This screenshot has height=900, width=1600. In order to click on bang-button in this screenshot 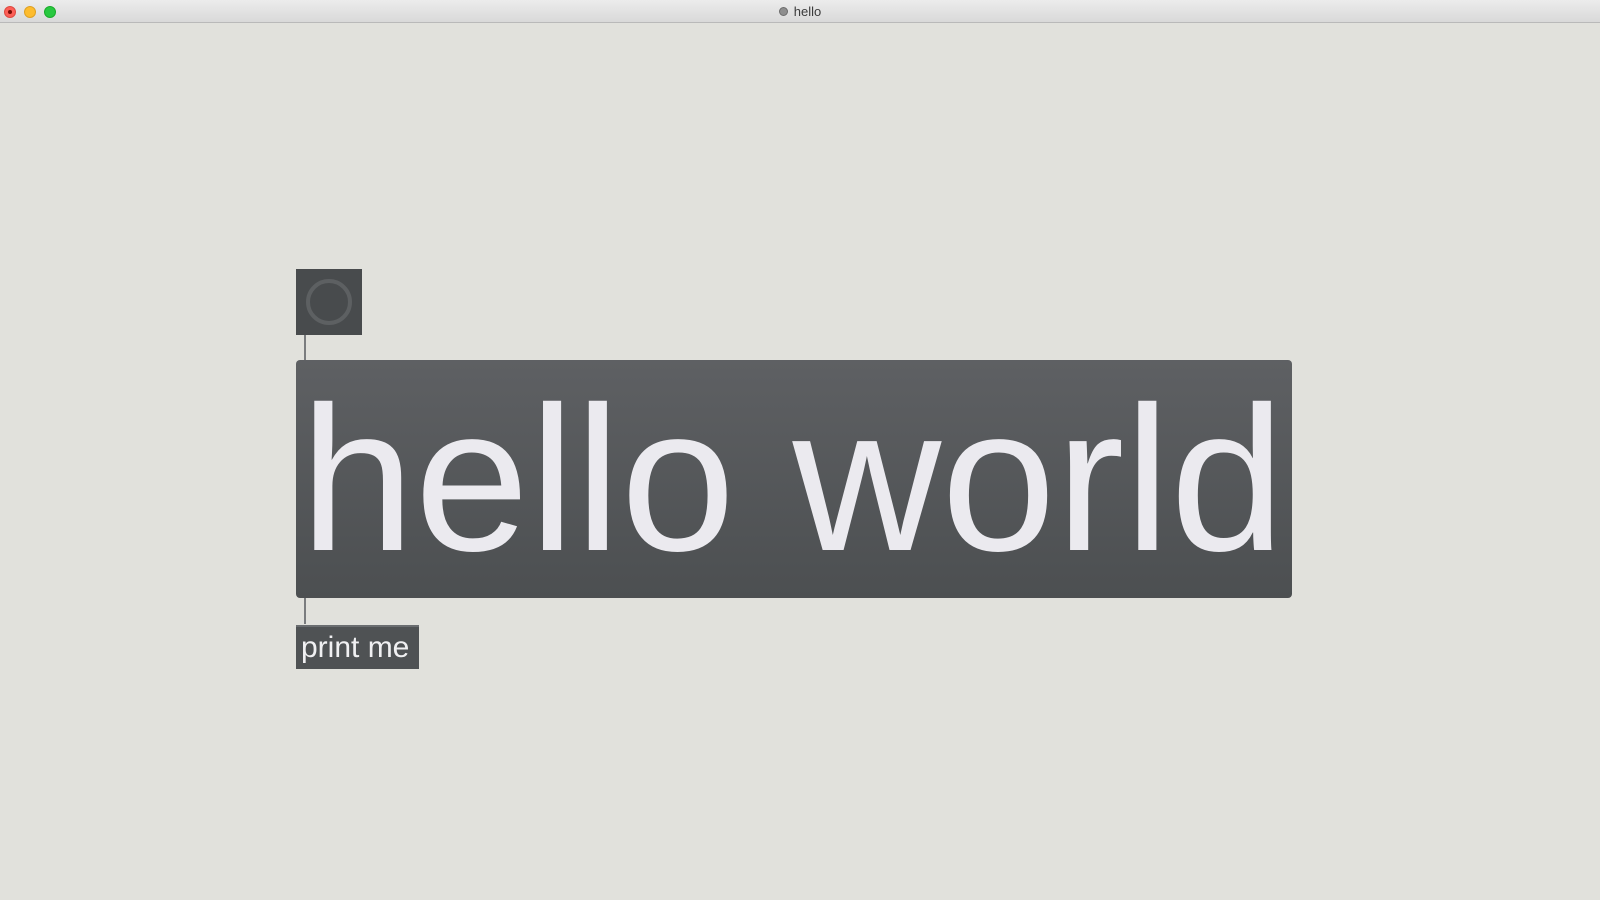, I will do `click(329, 302)`.